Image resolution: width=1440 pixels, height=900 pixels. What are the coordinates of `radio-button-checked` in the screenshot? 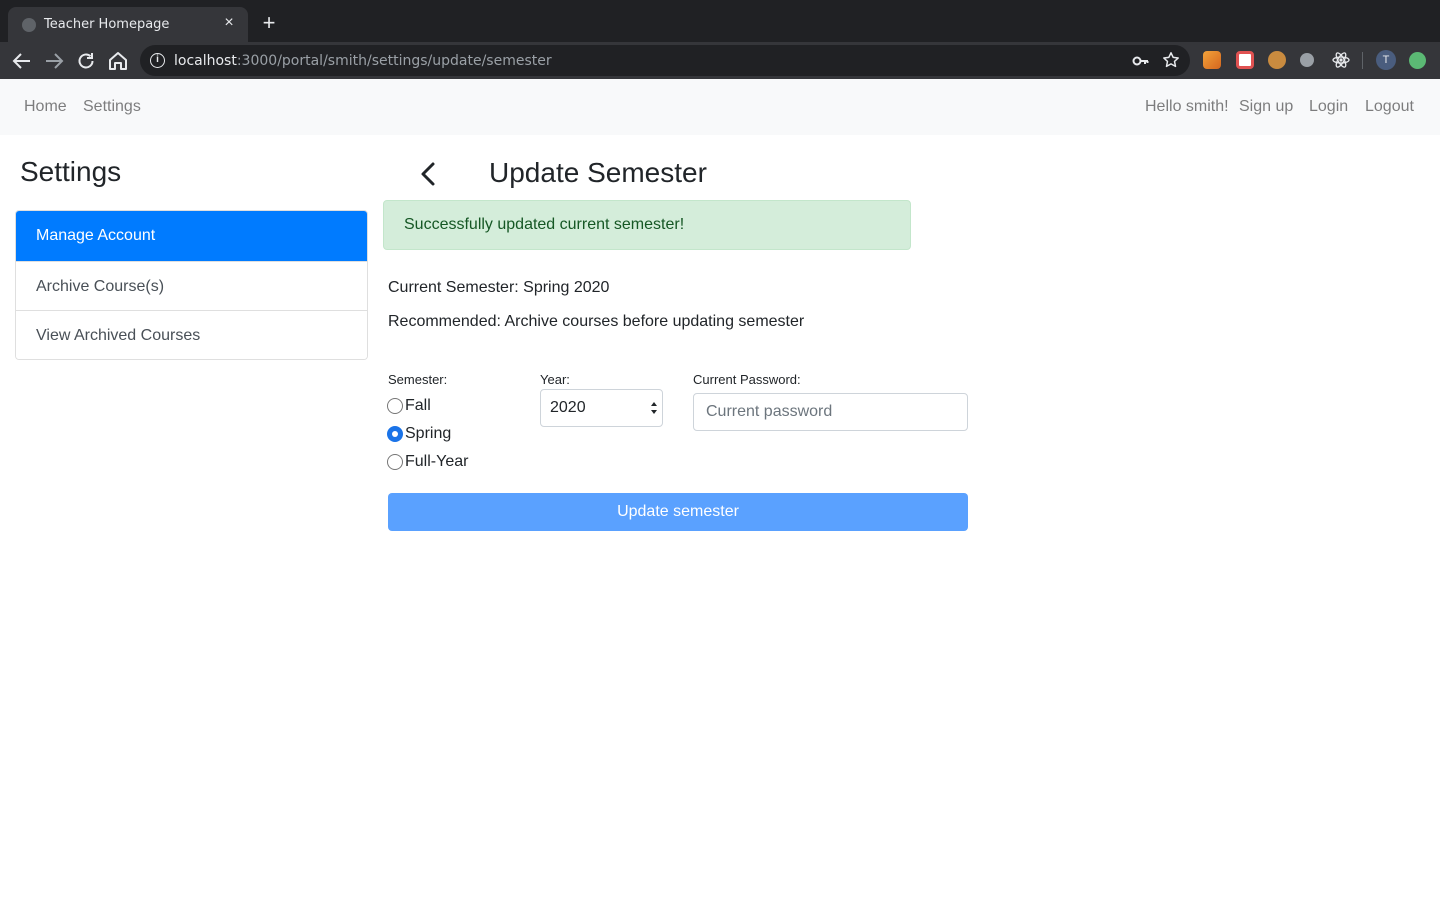 It's located at (395, 434).